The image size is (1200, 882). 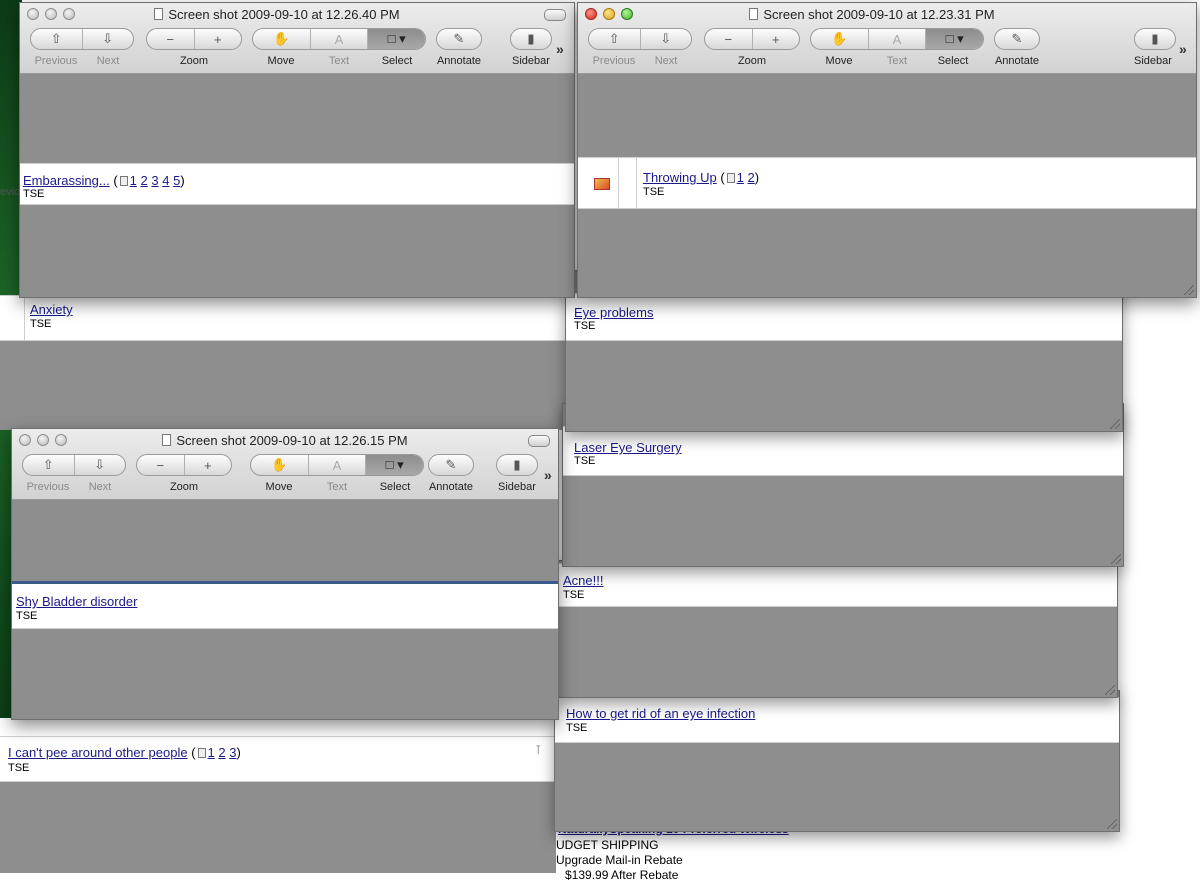 What do you see at coordinates (837, 629) in the screenshot?
I see `preview-window-acne: Acne!!! TSE` at bounding box center [837, 629].